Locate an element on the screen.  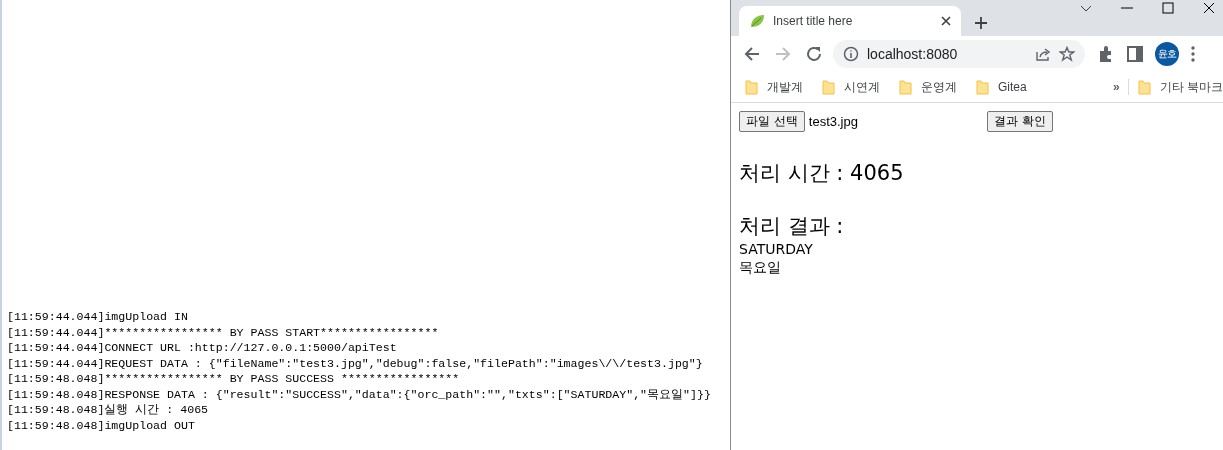
log-line: [11:59:48.048]imgUpload OUT is located at coordinates (101, 425).